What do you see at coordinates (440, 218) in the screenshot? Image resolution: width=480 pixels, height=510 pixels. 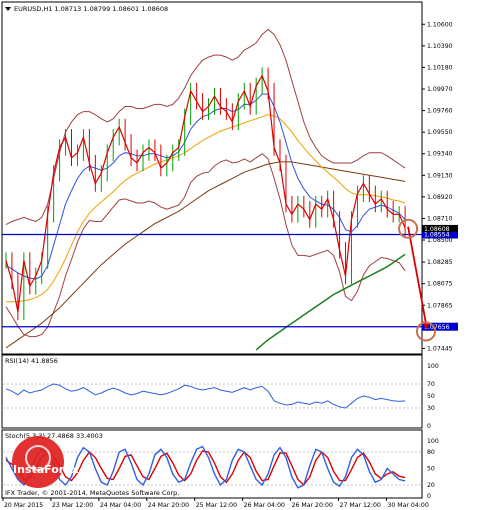 I see `price-tick-label: 1.08710` at bounding box center [440, 218].